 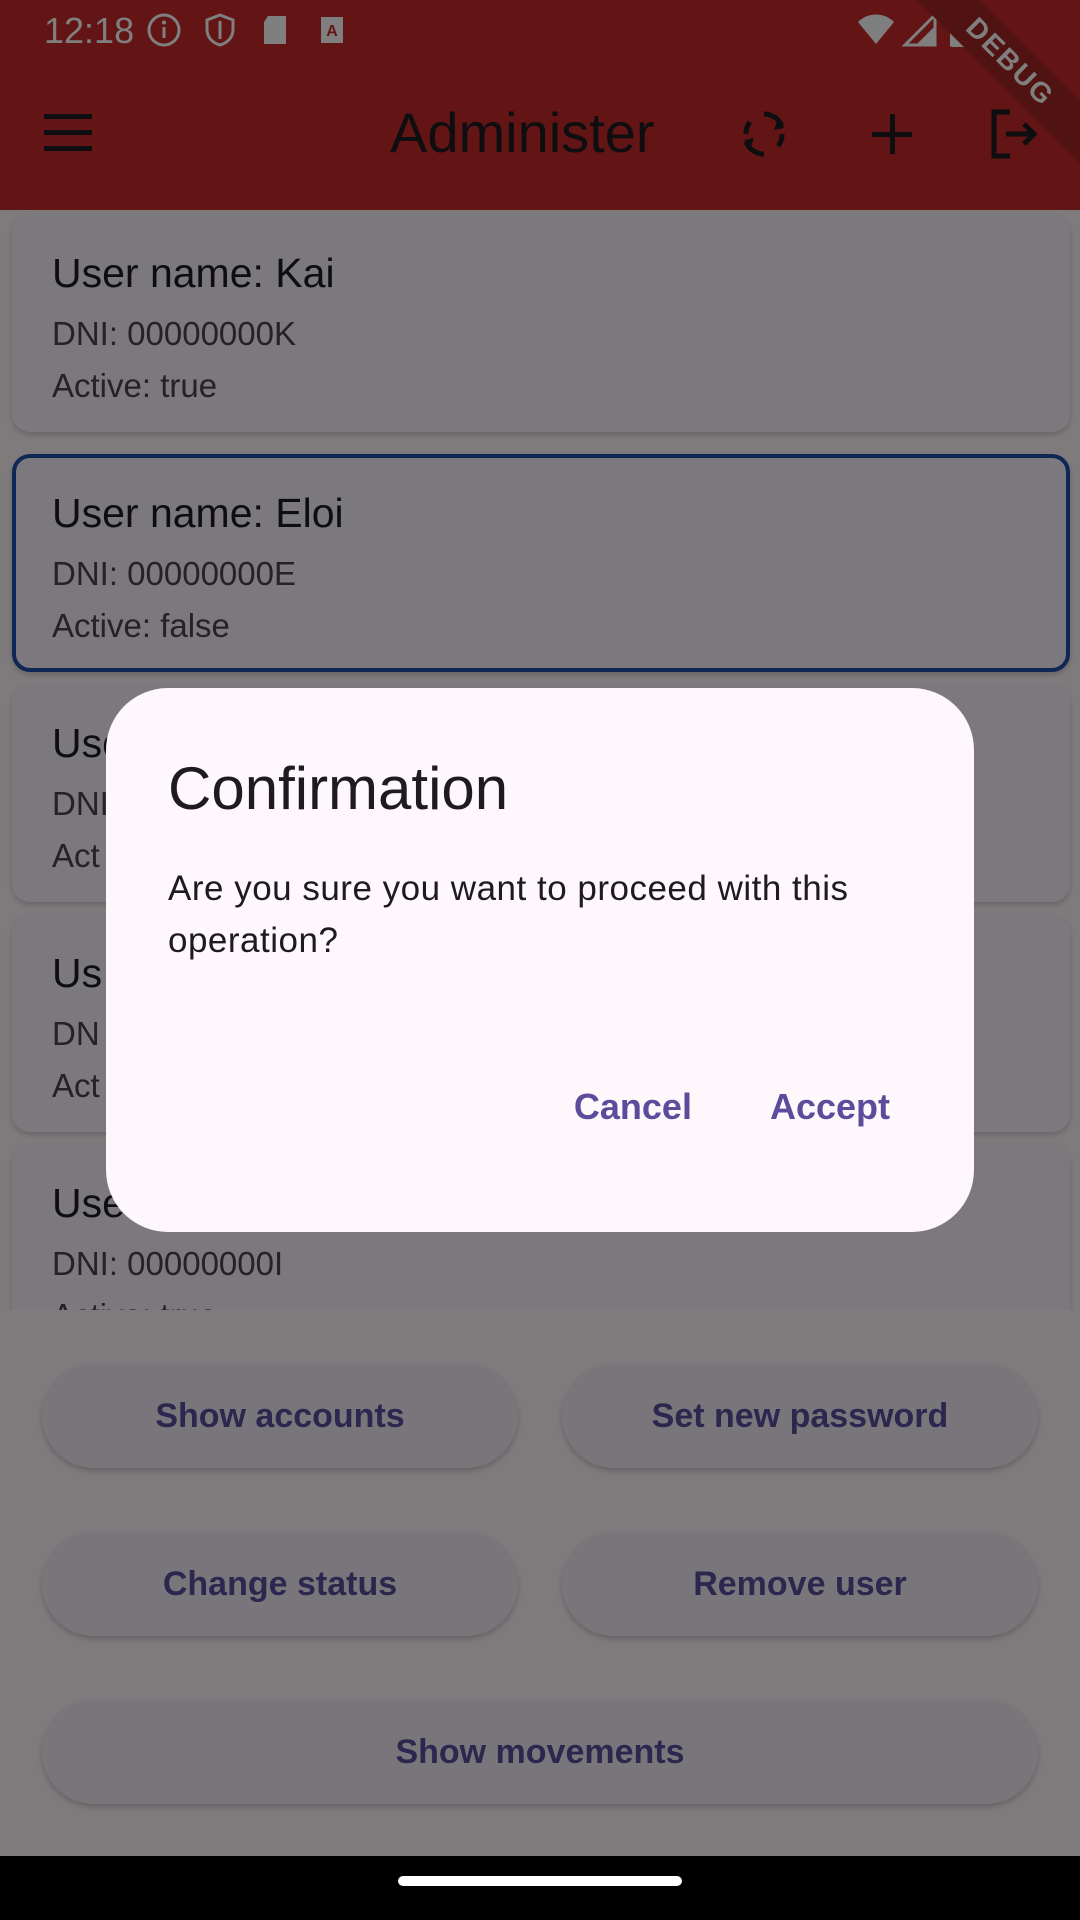 What do you see at coordinates (633, 1107) in the screenshot?
I see `cancel-button: Cancel` at bounding box center [633, 1107].